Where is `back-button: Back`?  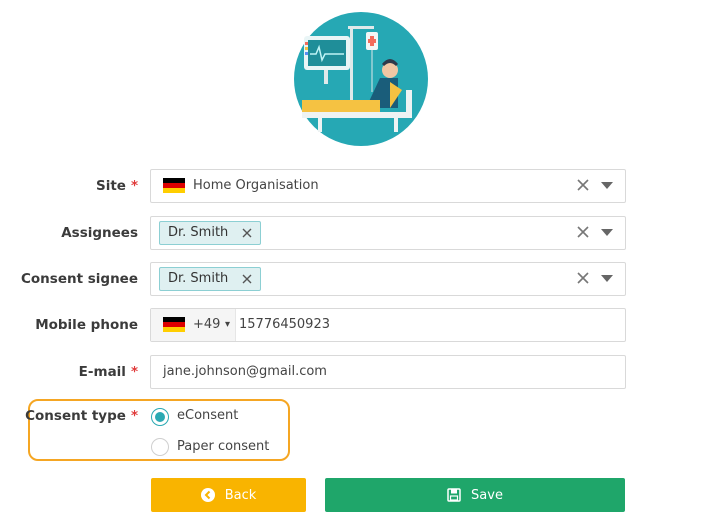 back-button: Back is located at coordinates (228, 495).